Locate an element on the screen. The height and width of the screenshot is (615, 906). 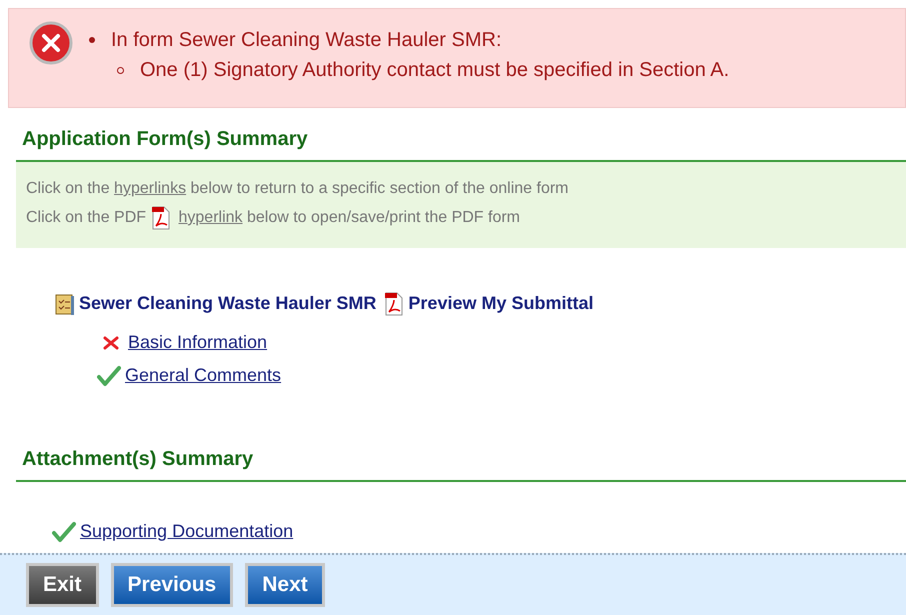
nav-button: Next is located at coordinates (285, 585).